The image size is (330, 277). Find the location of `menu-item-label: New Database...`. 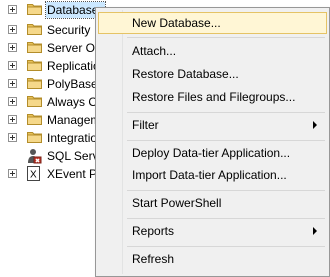

menu-item-label: New Database... is located at coordinates (176, 23).